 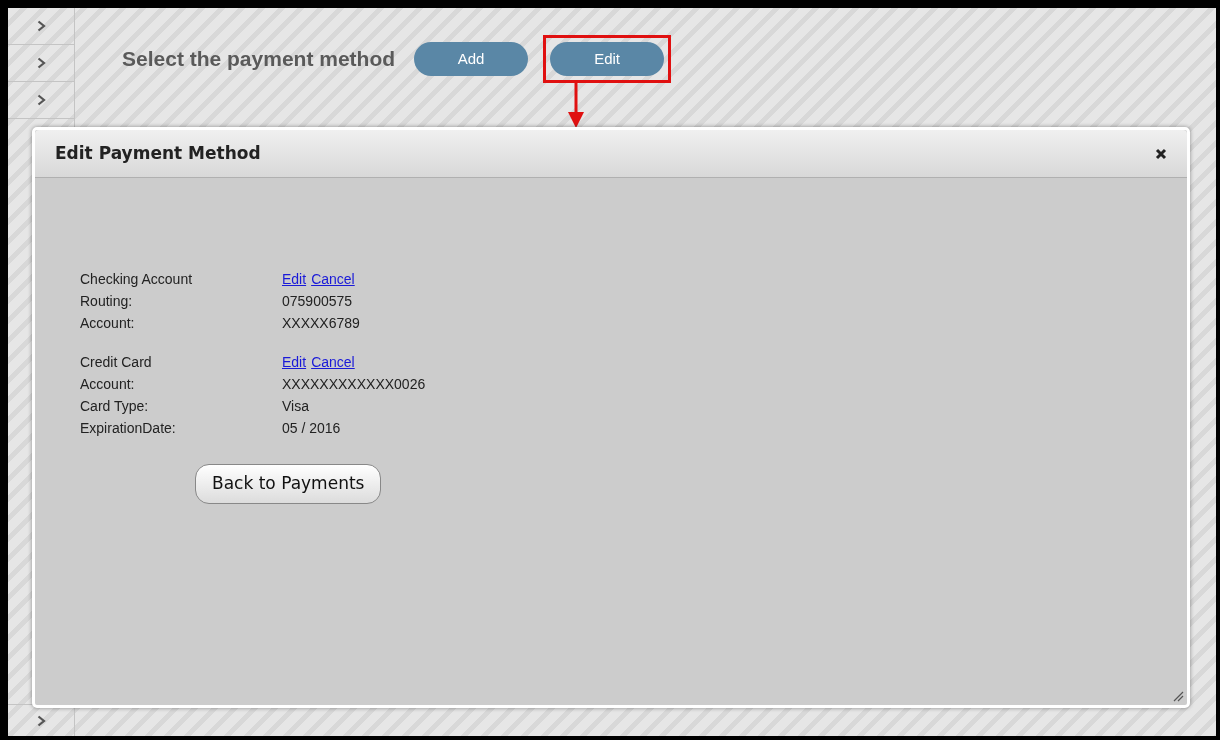 What do you see at coordinates (128, 428) in the screenshot?
I see `field-label: ExpirationDate:` at bounding box center [128, 428].